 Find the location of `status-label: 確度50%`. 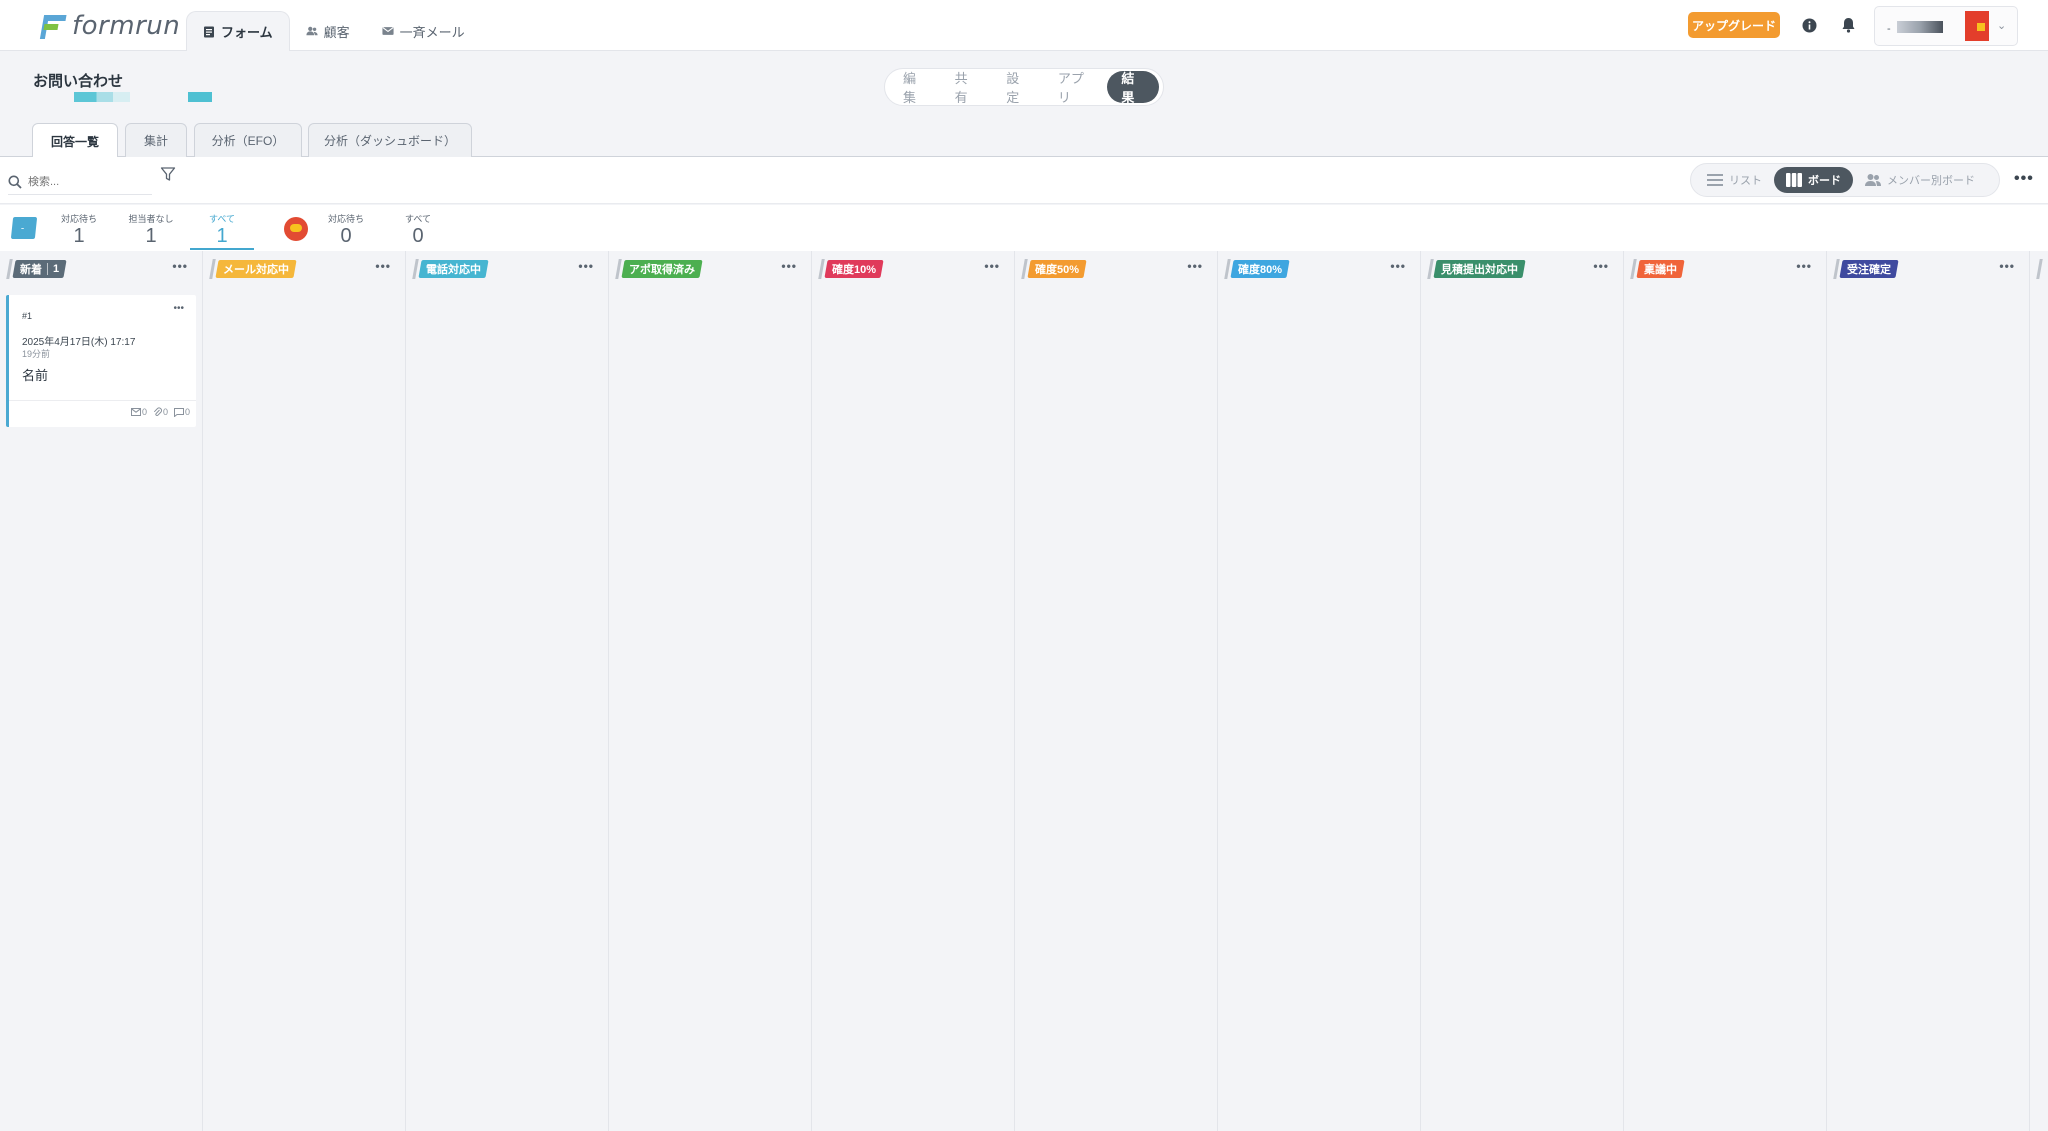

status-label: 確度50% is located at coordinates (1057, 269).